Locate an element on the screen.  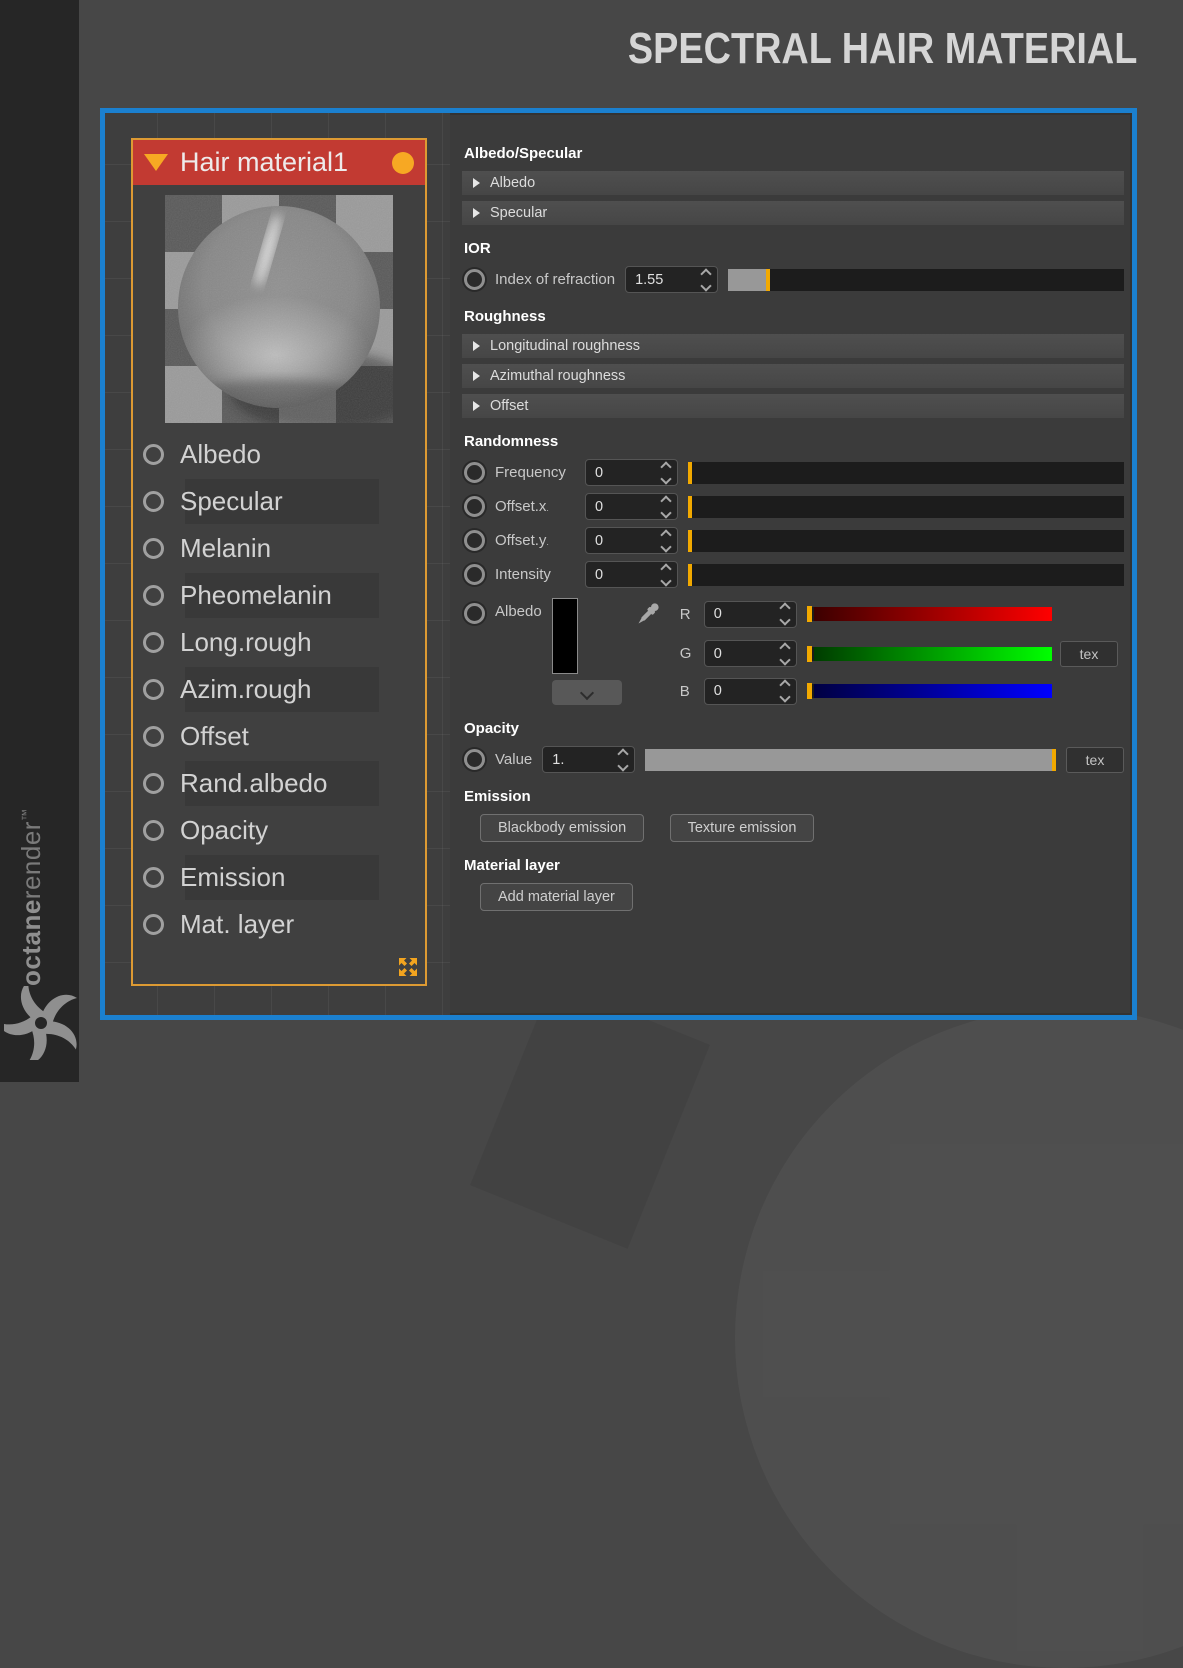
opacity-tex-button: tex is located at coordinates (1095, 759).